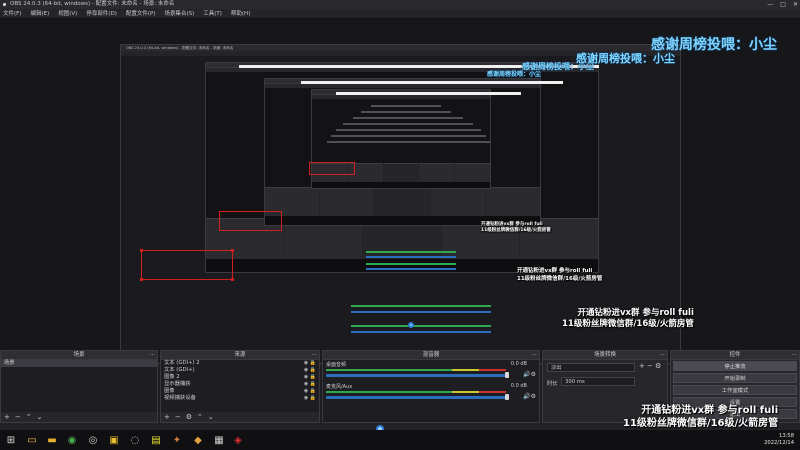 Image resolution: width=800 pixels, height=450 pixels. I want to click on menu-edit: 编辑(E), so click(39, 13).